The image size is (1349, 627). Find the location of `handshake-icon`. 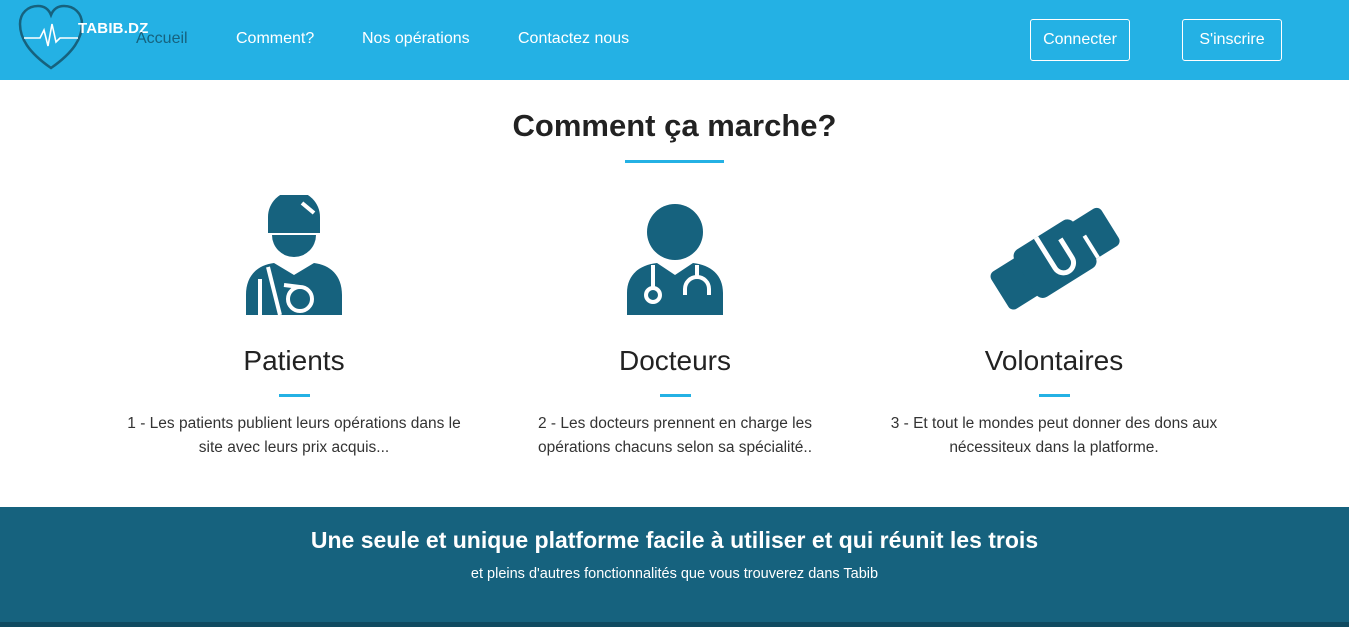

handshake-icon is located at coordinates (1054, 257).